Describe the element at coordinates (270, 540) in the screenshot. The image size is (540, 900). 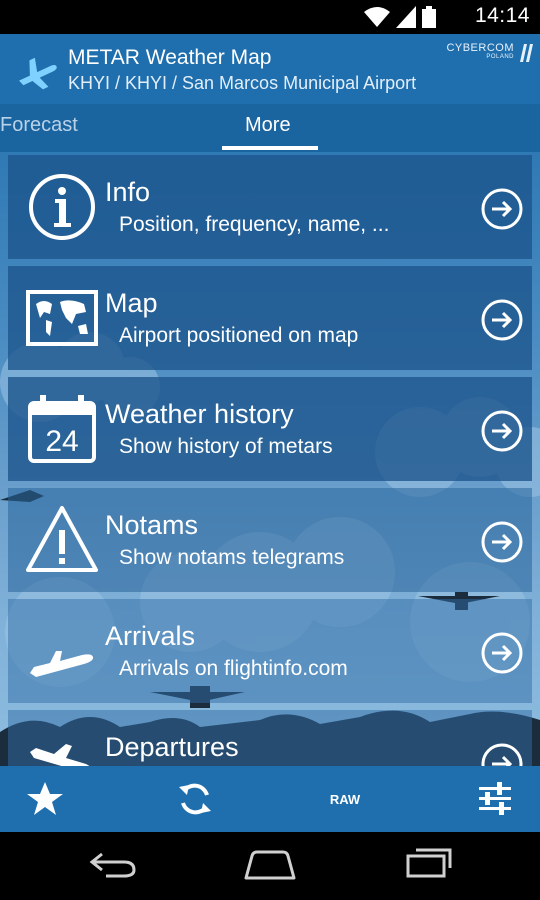
I see `menu-item-notams: Notams Show notams telegrams` at that location.